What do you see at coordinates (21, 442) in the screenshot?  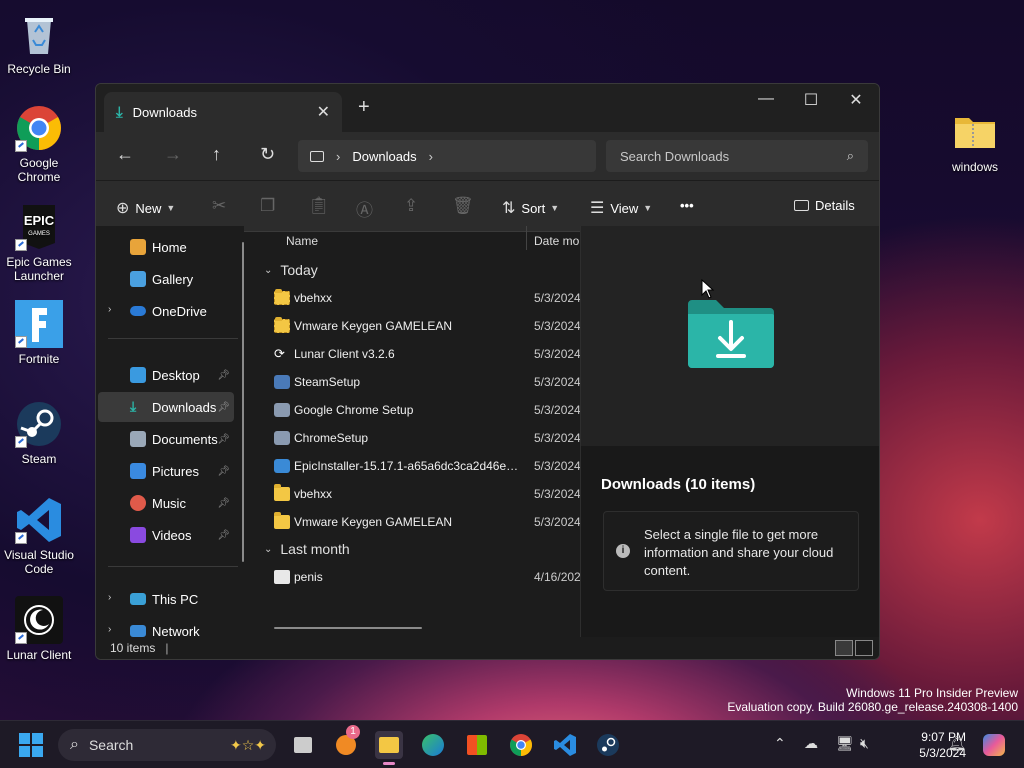 I see `shortcut-arrow-icon` at bounding box center [21, 442].